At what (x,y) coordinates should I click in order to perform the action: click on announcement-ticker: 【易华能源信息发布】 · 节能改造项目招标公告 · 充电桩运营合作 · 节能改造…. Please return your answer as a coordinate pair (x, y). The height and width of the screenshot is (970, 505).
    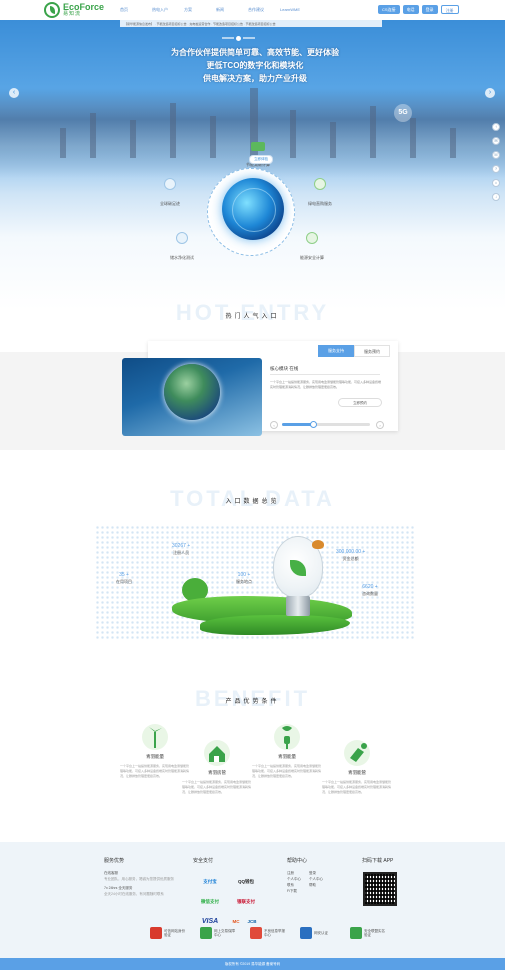
    Looking at the image, I should click on (251, 23).